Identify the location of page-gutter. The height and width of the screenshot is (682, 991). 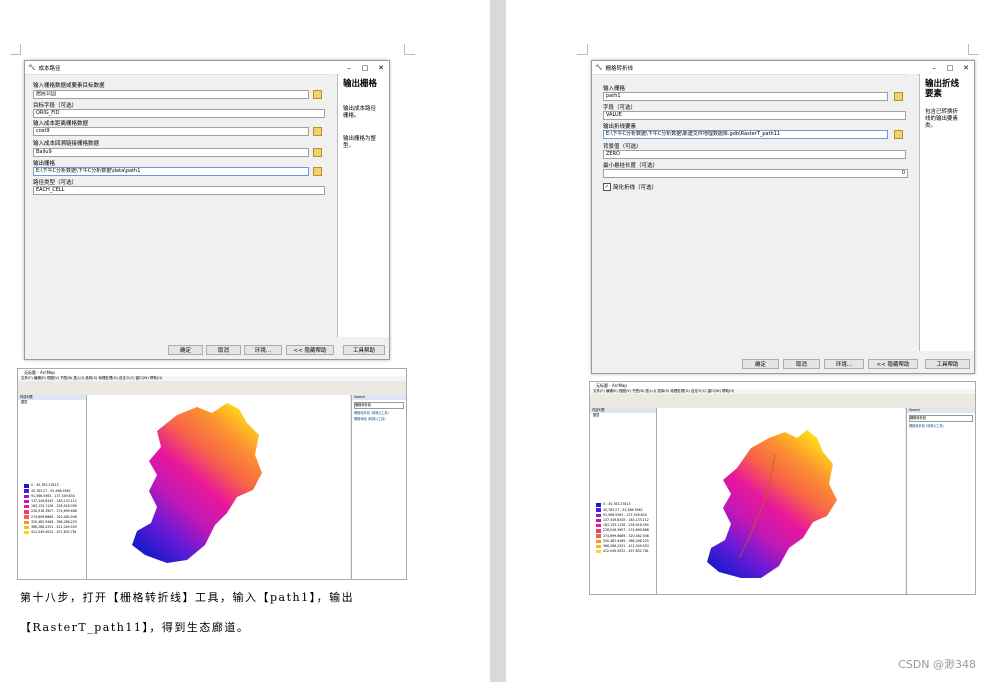
(498, 341).